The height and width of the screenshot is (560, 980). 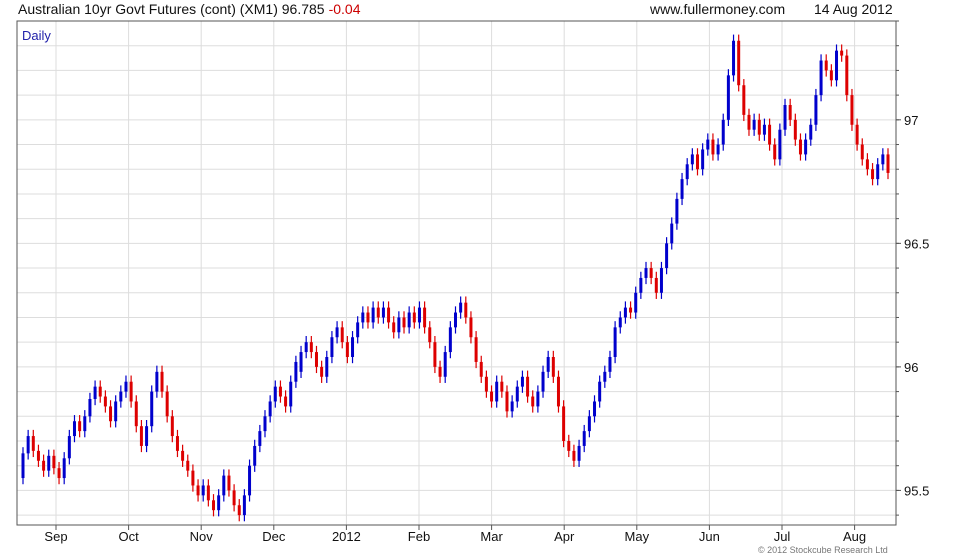 I want to click on x-tick-label: Mar, so click(x=491, y=536).